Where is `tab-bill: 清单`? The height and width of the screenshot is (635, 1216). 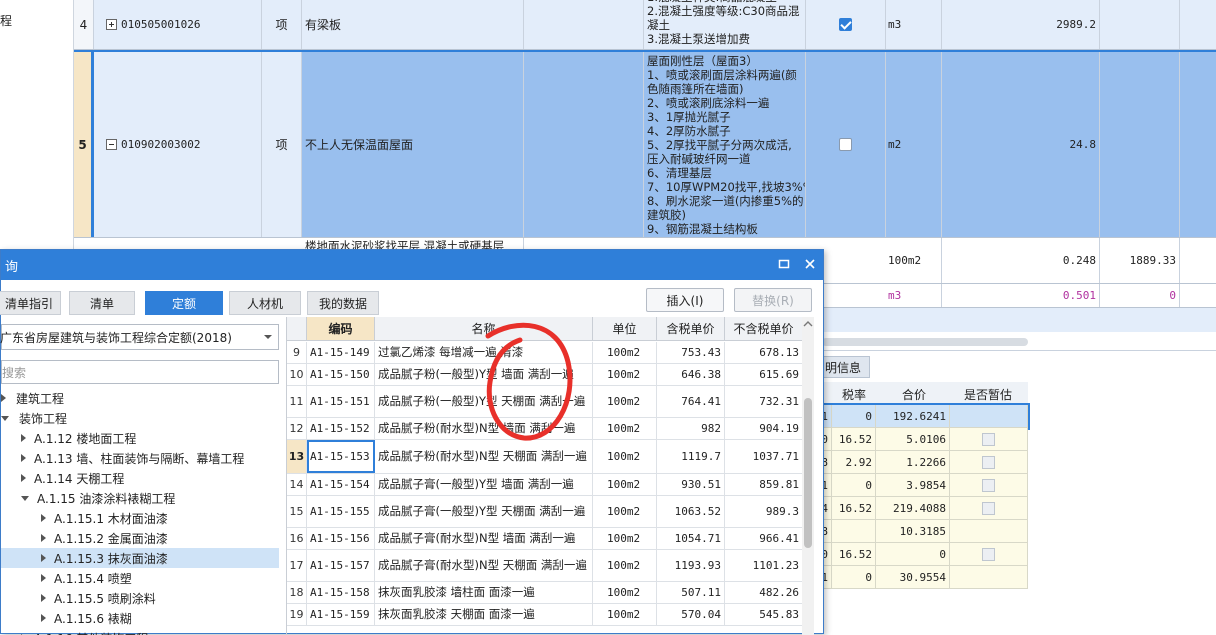 tab-bill: 清单 is located at coordinates (102, 303).